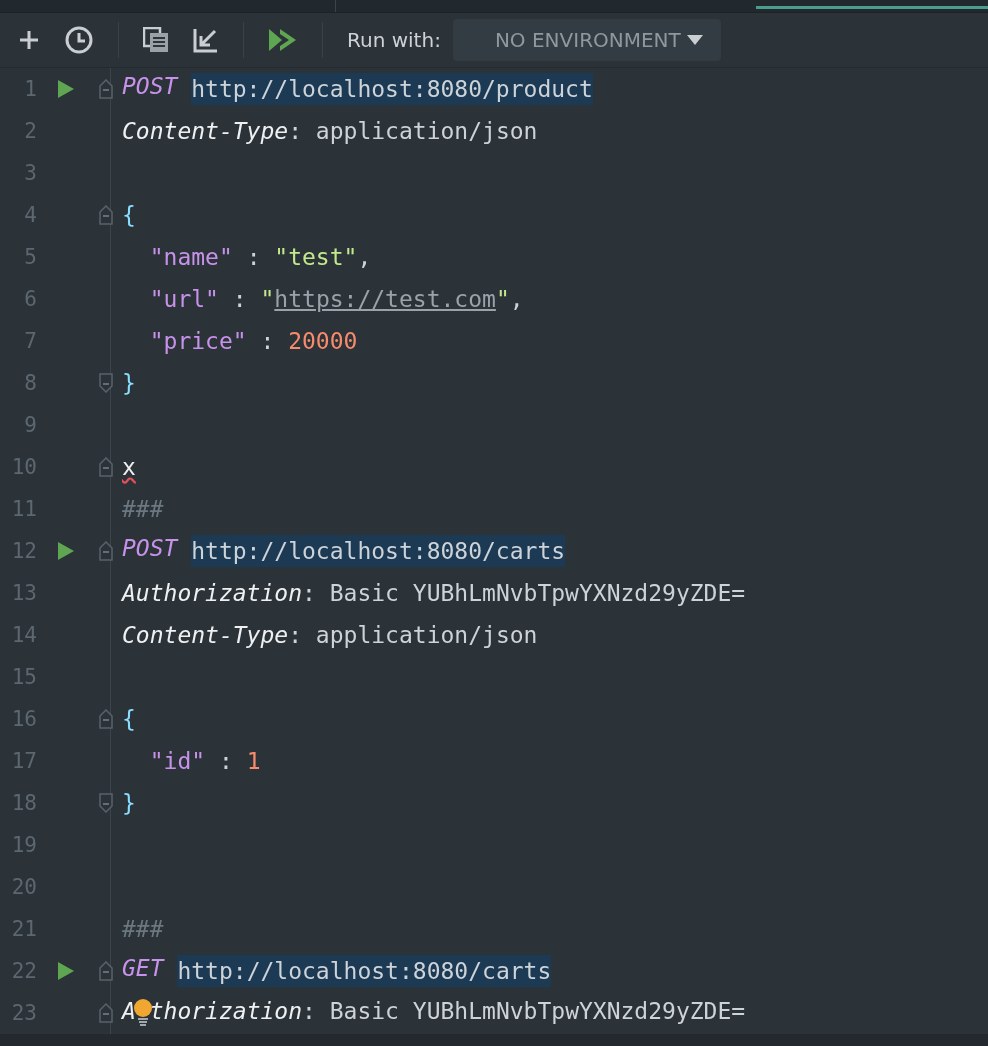 This screenshot has height=1046, width=988. Describe the element at coordinates (191, 257) in the screenshot. I see `json-key: "name"` at that location.